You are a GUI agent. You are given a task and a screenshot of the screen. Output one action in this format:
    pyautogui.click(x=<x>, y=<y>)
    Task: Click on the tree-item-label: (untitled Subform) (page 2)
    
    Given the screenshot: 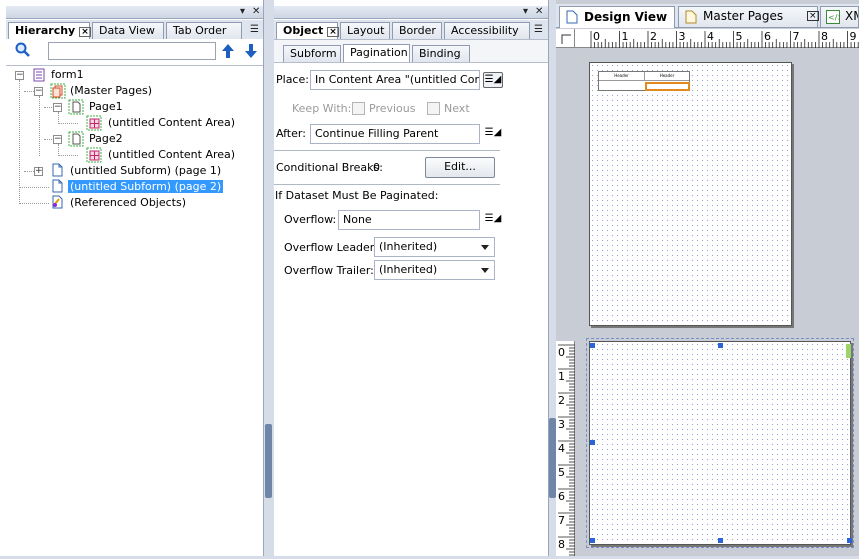 What is the action you would take?
    pyautogui.click(x=146, y=186)
    